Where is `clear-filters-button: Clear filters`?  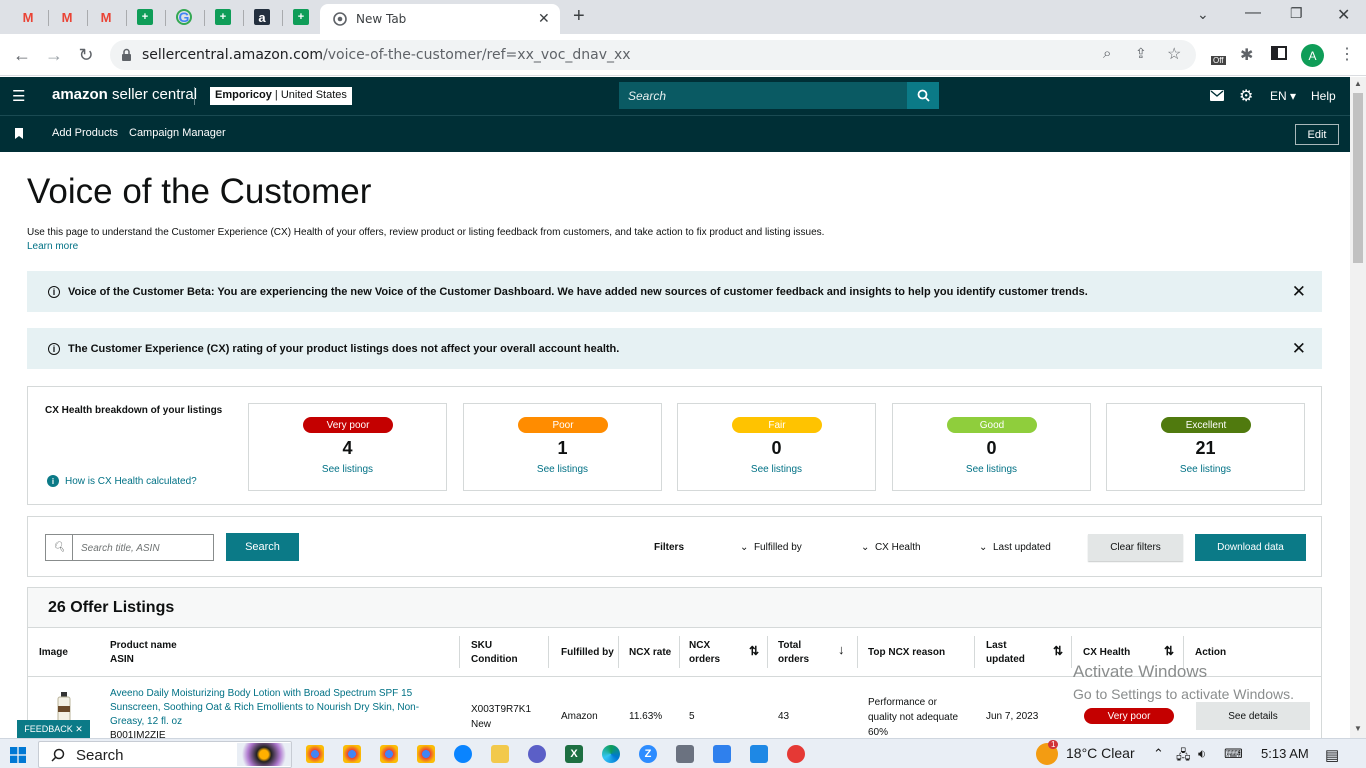
clear-filters-button: Clear filters is located at coordinates (1135, 547).